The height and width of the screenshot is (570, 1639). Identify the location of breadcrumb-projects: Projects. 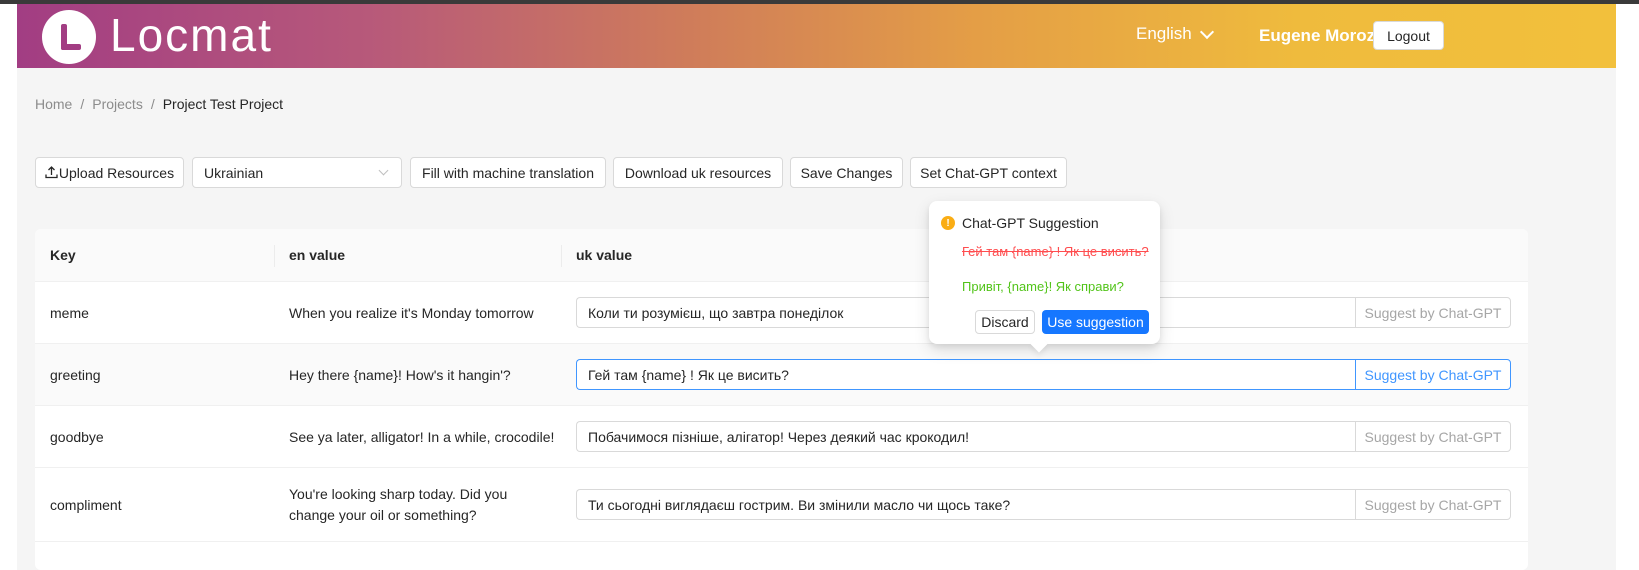
(117, 104).